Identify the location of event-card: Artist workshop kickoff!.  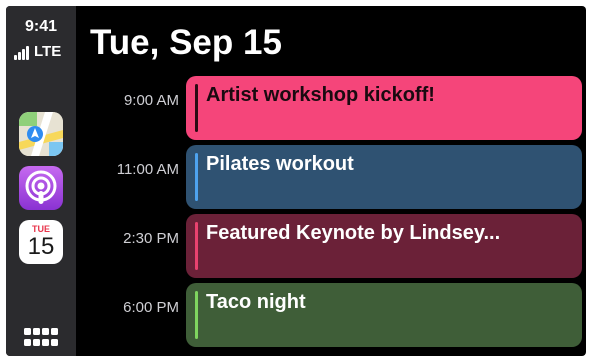
(384, 108).